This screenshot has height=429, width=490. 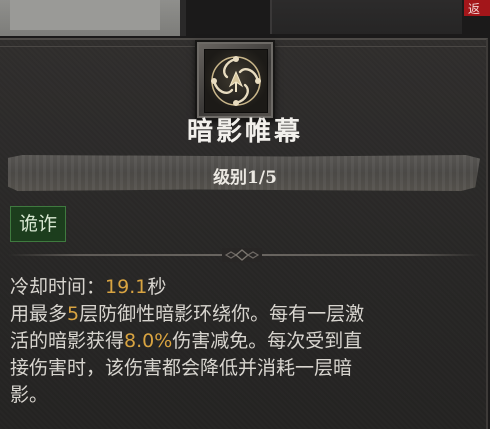 What do you see at coordinates (67, 341) in the screenshot?
I see `desc-text: 活的暗影获得` at bounding box center [67, 341].